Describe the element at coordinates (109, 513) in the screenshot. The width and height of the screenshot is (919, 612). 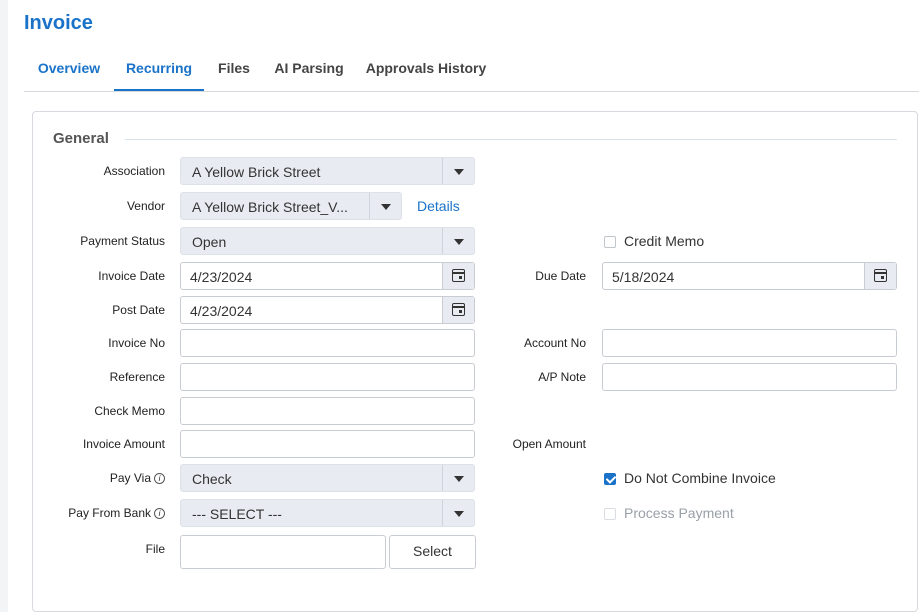
I see `pay-from-bank-label-text: Pay From Bank` at that location.